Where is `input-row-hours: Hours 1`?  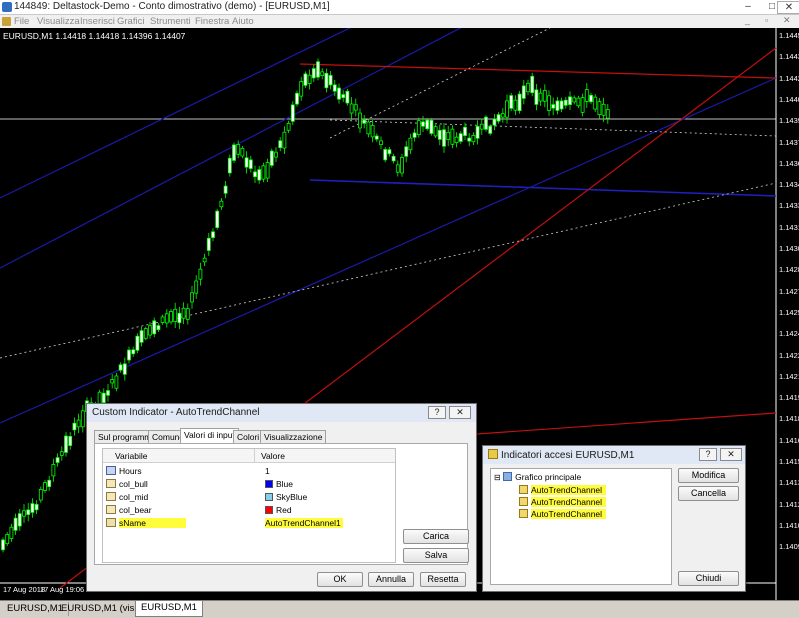
input-row-hours: Hours 1 is located at coordinates (249, 471).